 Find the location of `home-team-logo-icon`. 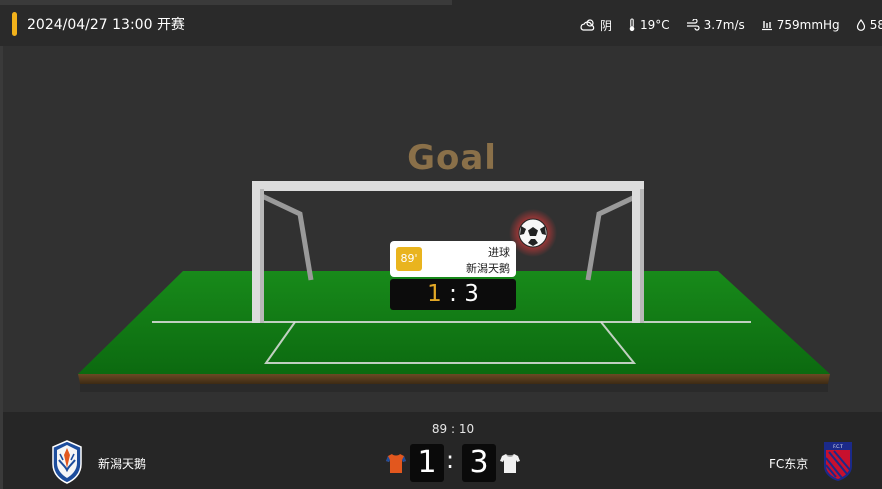

home-team-logo-icon is located at coordinates (67, 462).